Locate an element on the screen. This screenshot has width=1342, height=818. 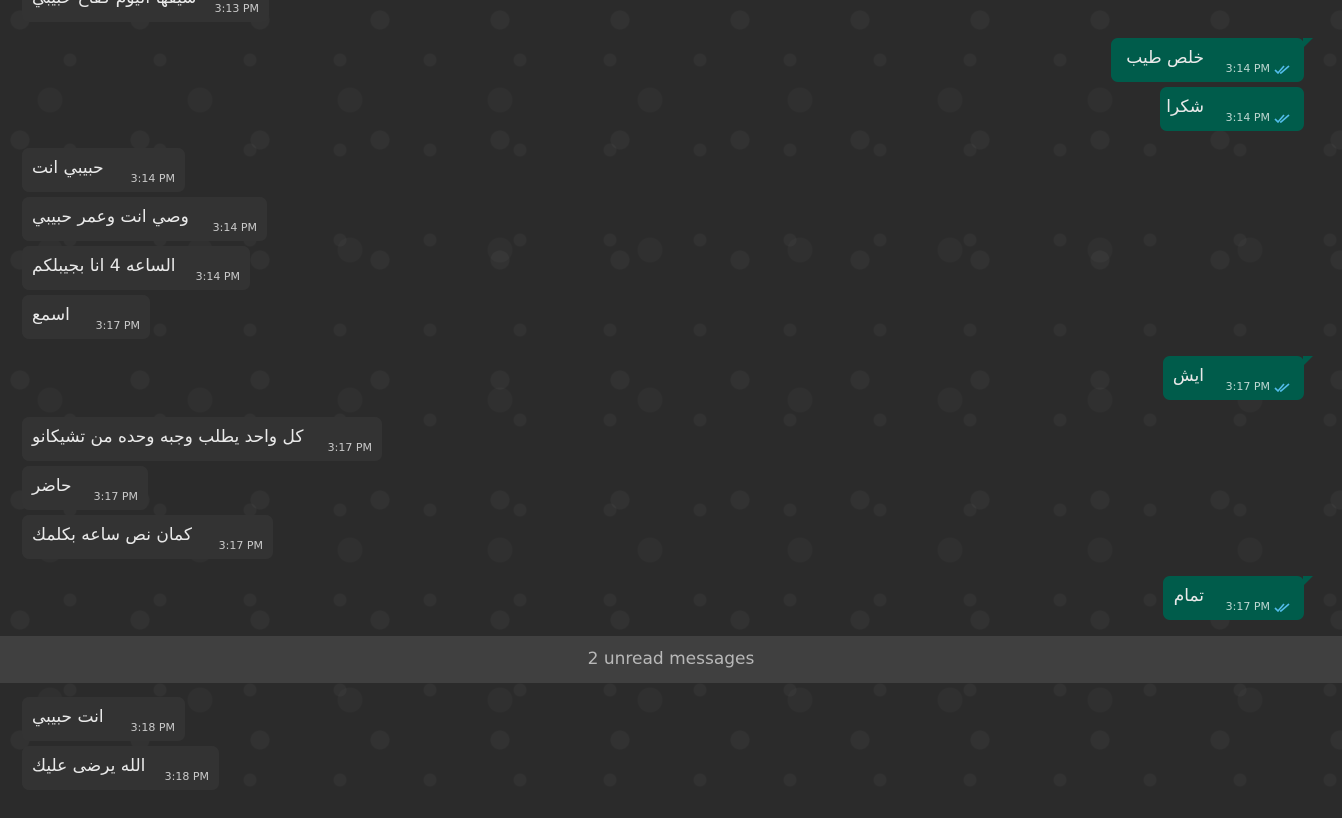
message-bubble-outgoing: ايش 3:17 PM is located at coordinates (1238, 378).